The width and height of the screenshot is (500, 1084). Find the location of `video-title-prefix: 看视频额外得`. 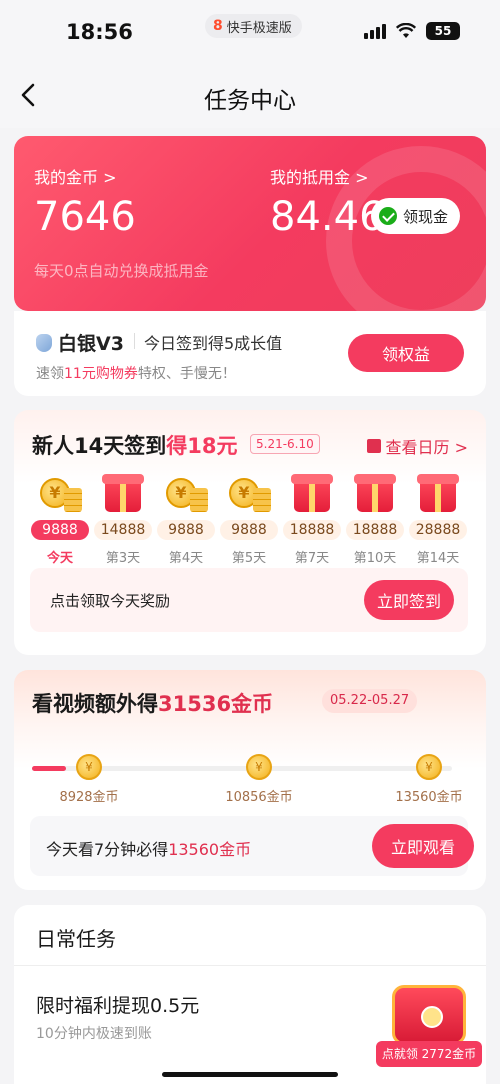

video-title-prefix: 看视频额外得 is located at coordinates (95, 704).